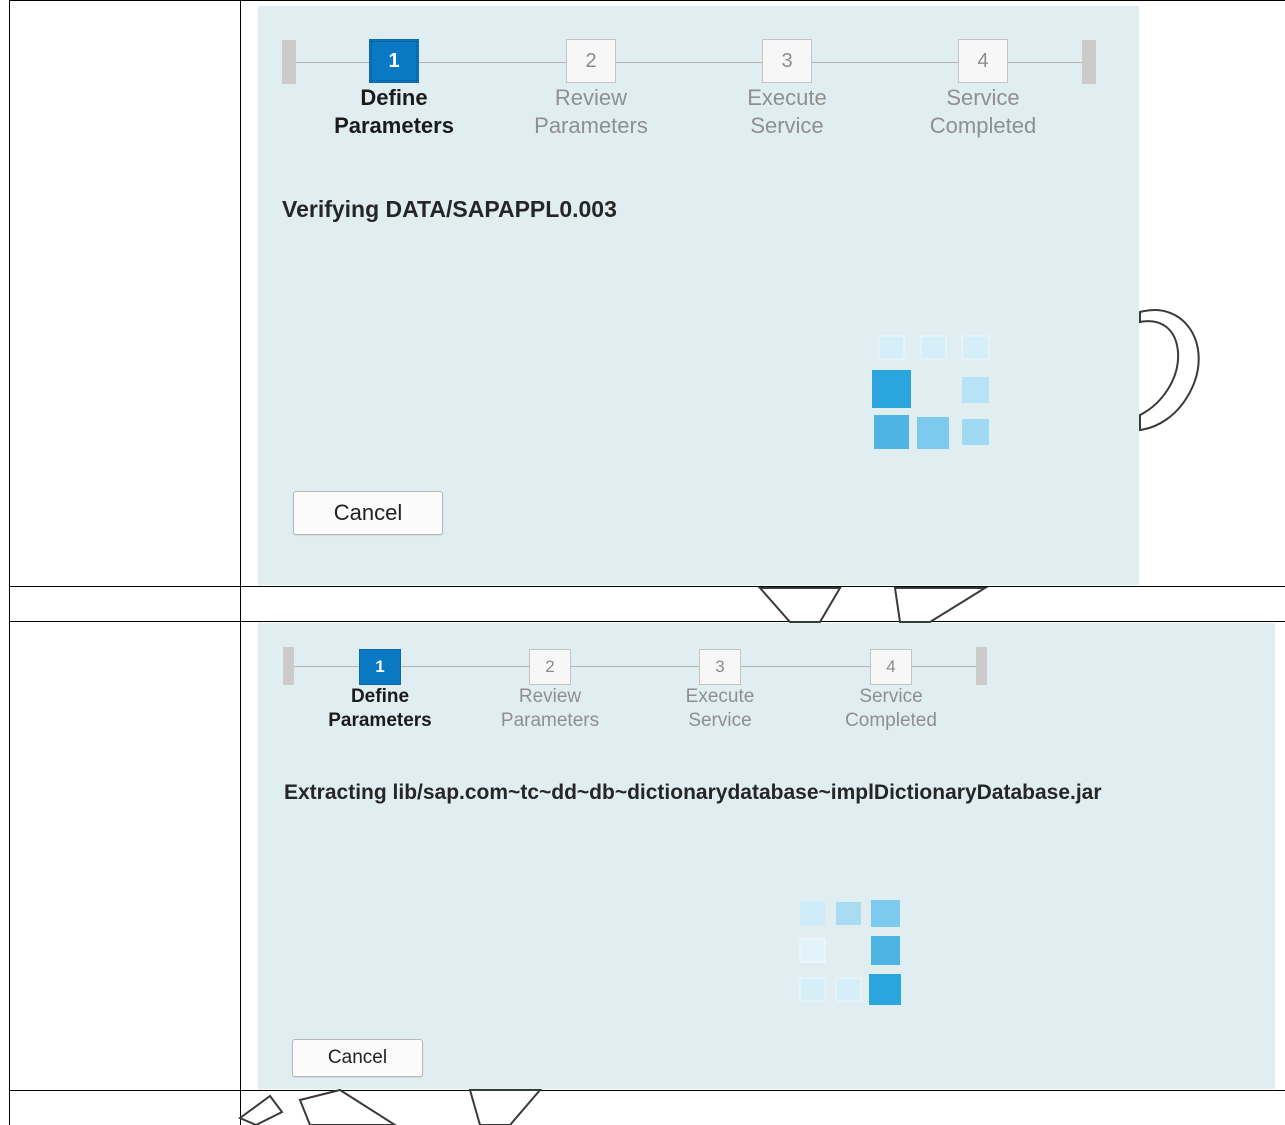 Image resolution: width=1285 pixels, height=1125 pixels. I want to click on progress-status-text: Verifying DATA/SAPAPPL0.003, so click(449, 209).